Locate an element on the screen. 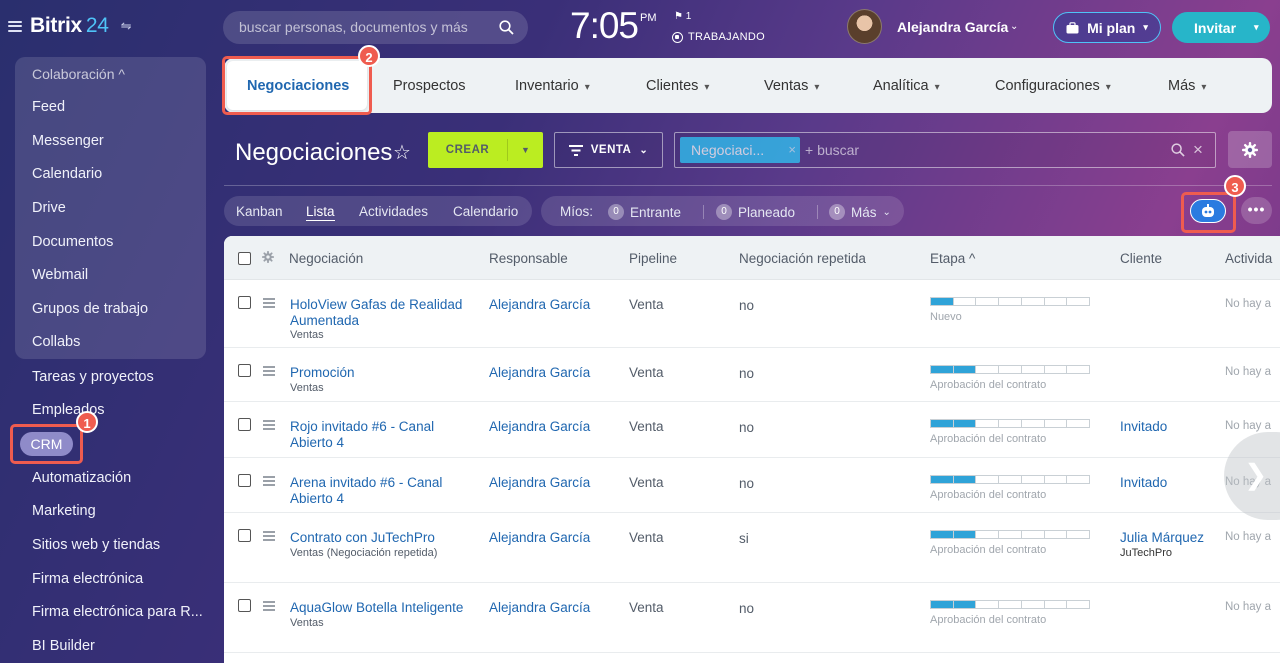  client-link: Julia Márquez JuTechPro is located at coordinates (1162, 545).